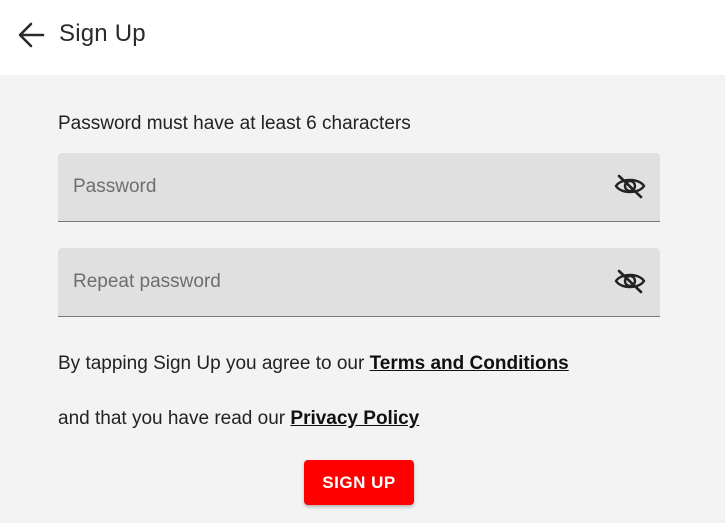 The width and height of the screenshot is (725, 523). I want to click on back-button, so click(31, 37).